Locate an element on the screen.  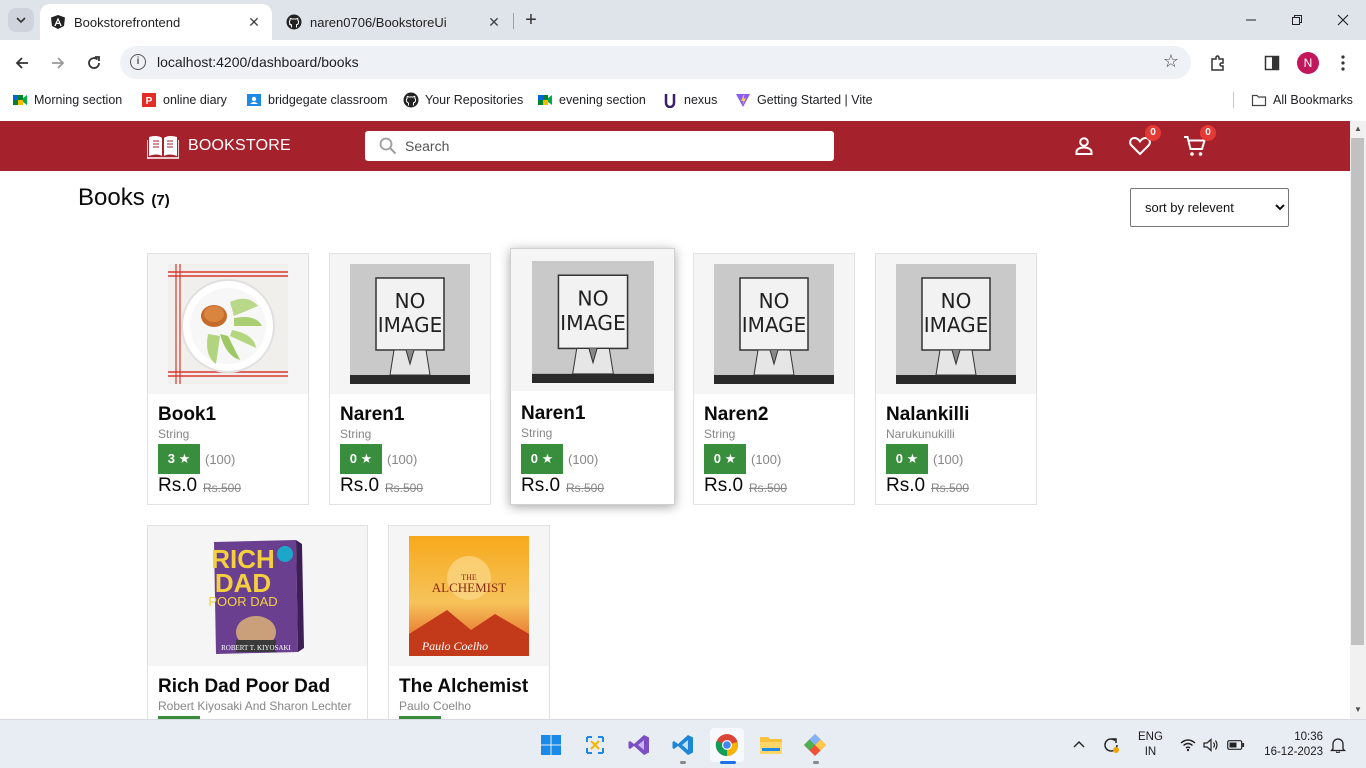
angular-icon is located at coordinates (58, 22).